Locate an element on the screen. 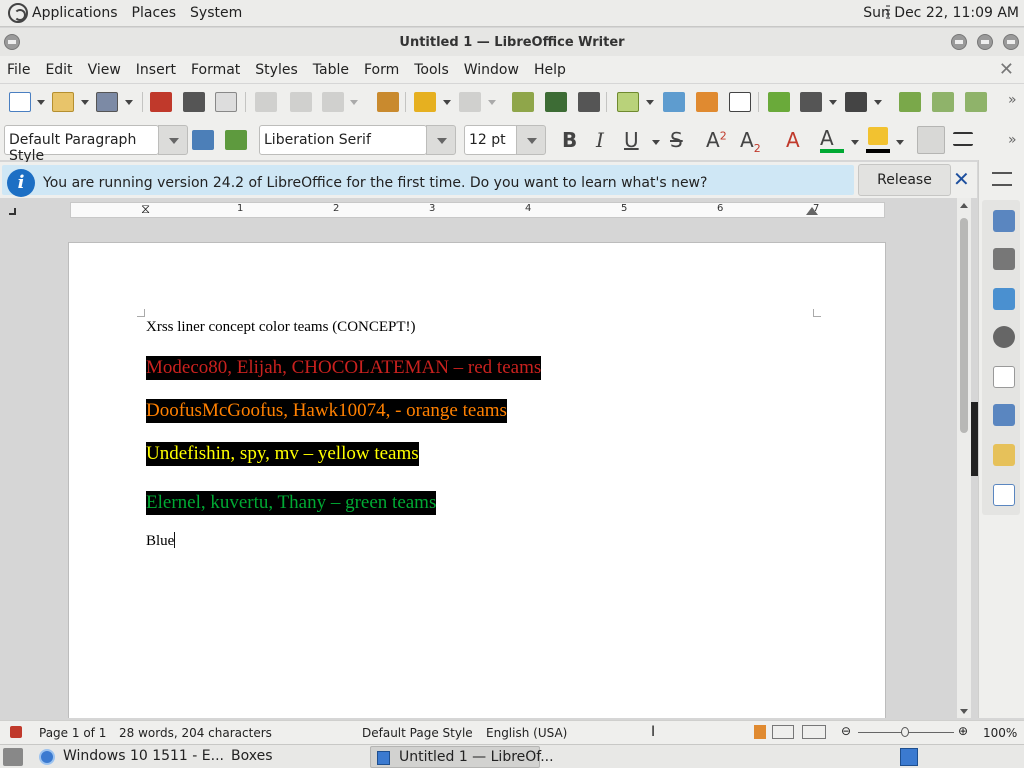  toolbar-overflow-icon: » is located at coordinates (1014, 102).